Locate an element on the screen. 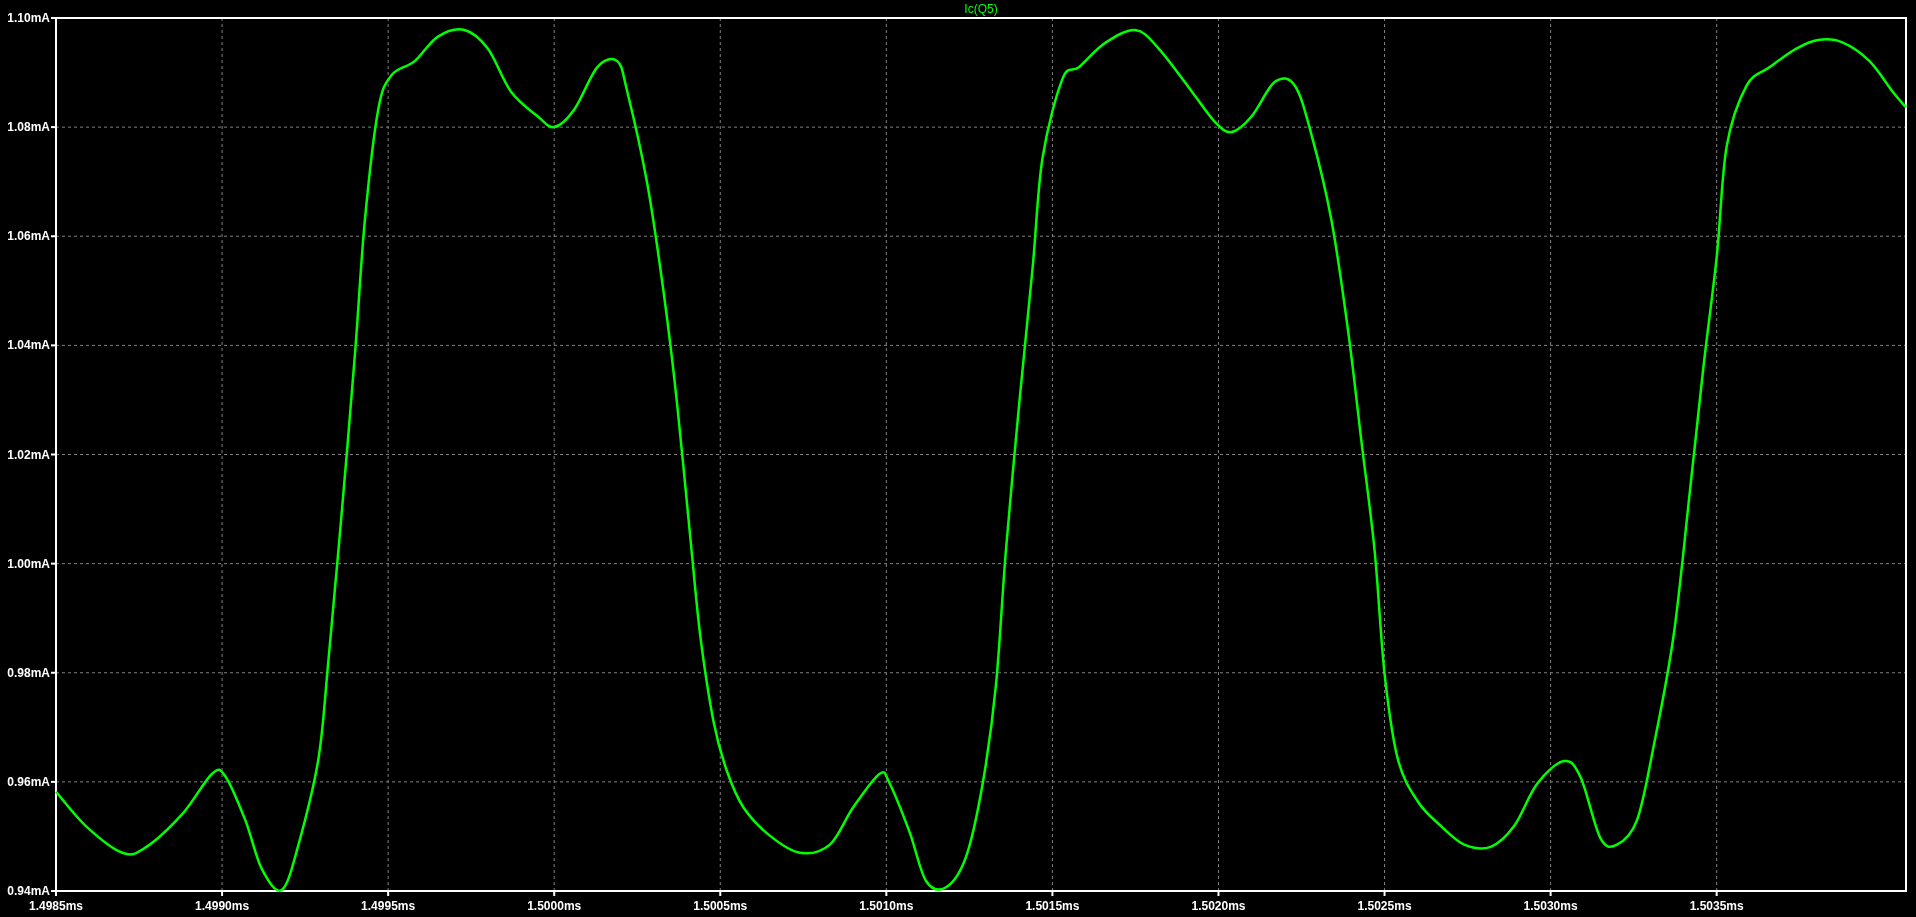  y-axis-tick-label: 1.00mA is located at coordinates (28, 563).